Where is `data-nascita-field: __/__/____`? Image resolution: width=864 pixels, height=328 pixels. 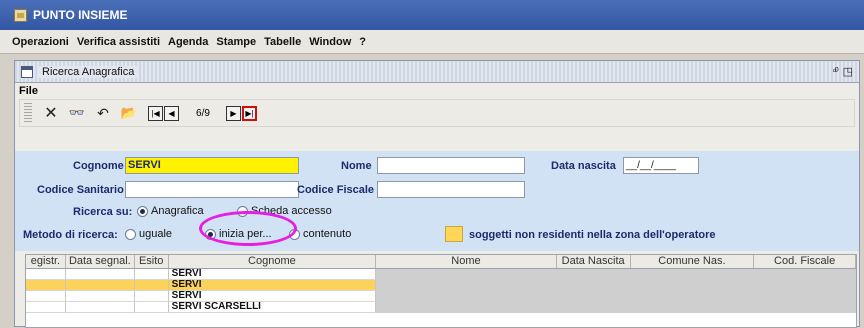 data-nascita-field: __/__/____ is located at coordinates (661, 165).